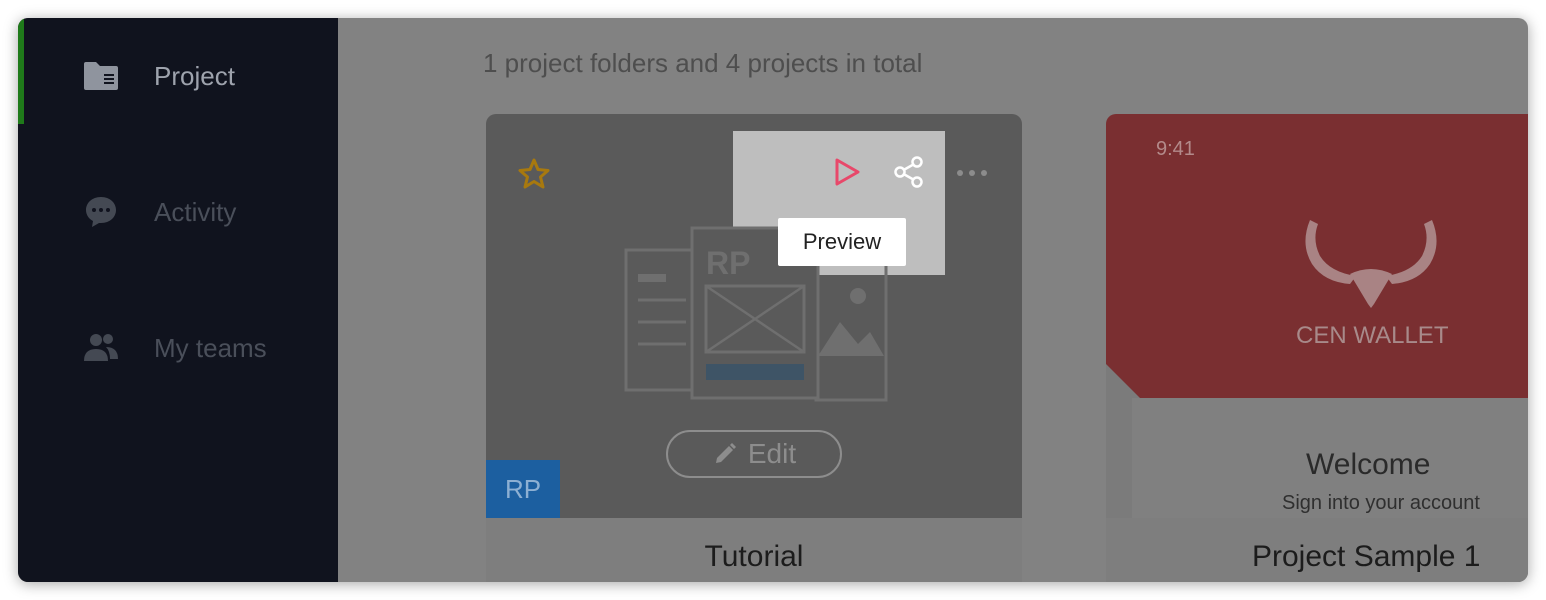  What do you see at coordinates (534, 174) in the screenshot?
I see `favorite-star-icon` at bounding box center [534, 174].